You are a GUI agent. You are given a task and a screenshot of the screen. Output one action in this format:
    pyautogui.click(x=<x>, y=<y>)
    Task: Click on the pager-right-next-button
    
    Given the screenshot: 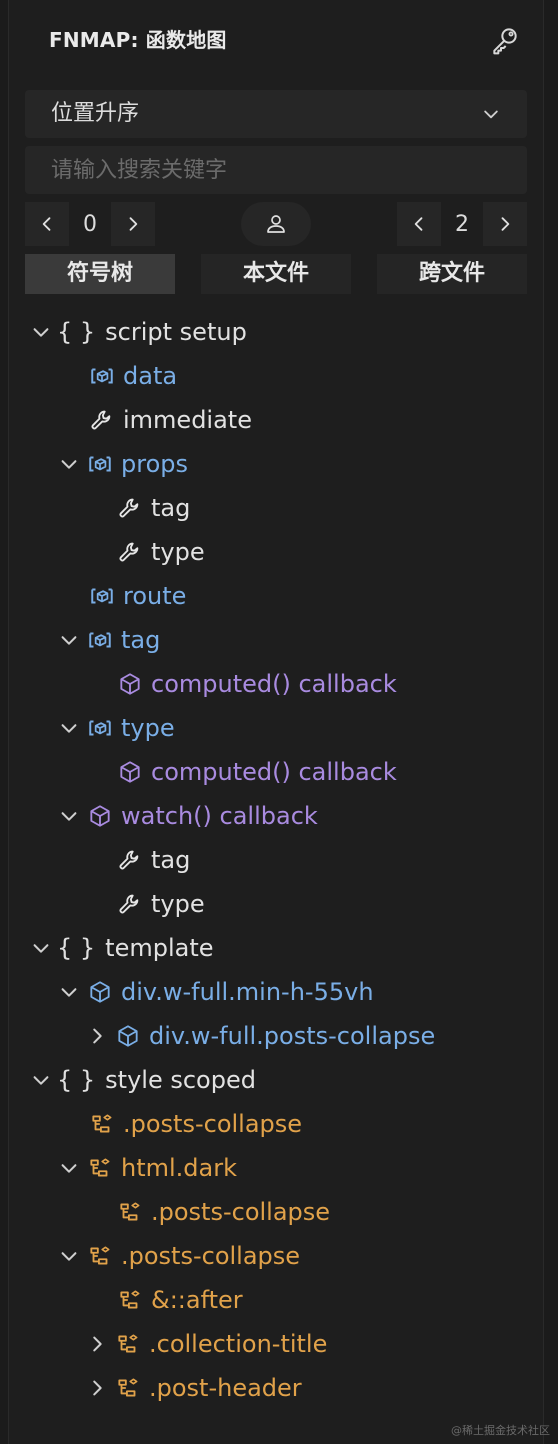 What is the action you would take?
    pyautogui.click(x=505, y=224)
    